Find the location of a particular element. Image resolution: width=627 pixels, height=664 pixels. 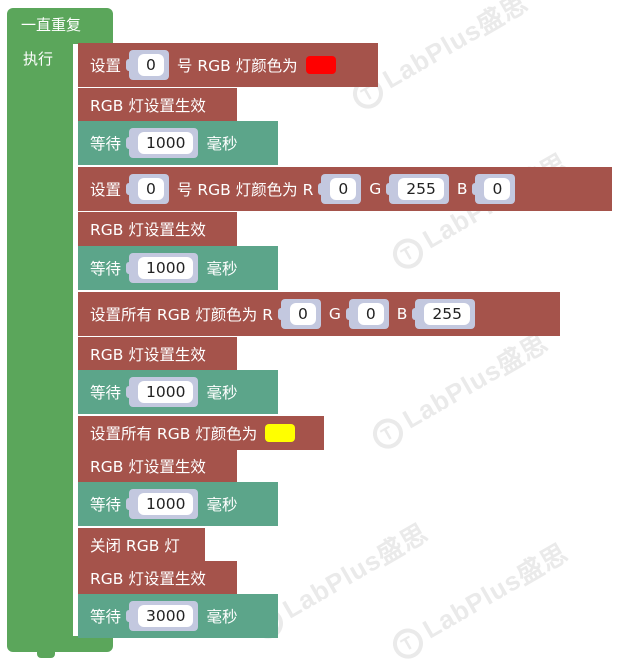

block-label: 设置所有 RGB 灯颜色为 R is located at coordinates (181, 315).